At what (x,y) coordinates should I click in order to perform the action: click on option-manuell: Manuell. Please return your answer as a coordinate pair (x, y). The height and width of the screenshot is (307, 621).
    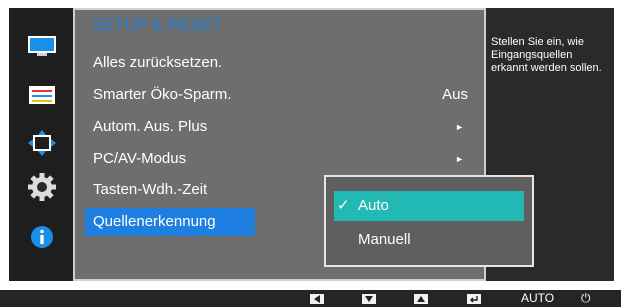
    Looking at the image, I should click on (429, 240).